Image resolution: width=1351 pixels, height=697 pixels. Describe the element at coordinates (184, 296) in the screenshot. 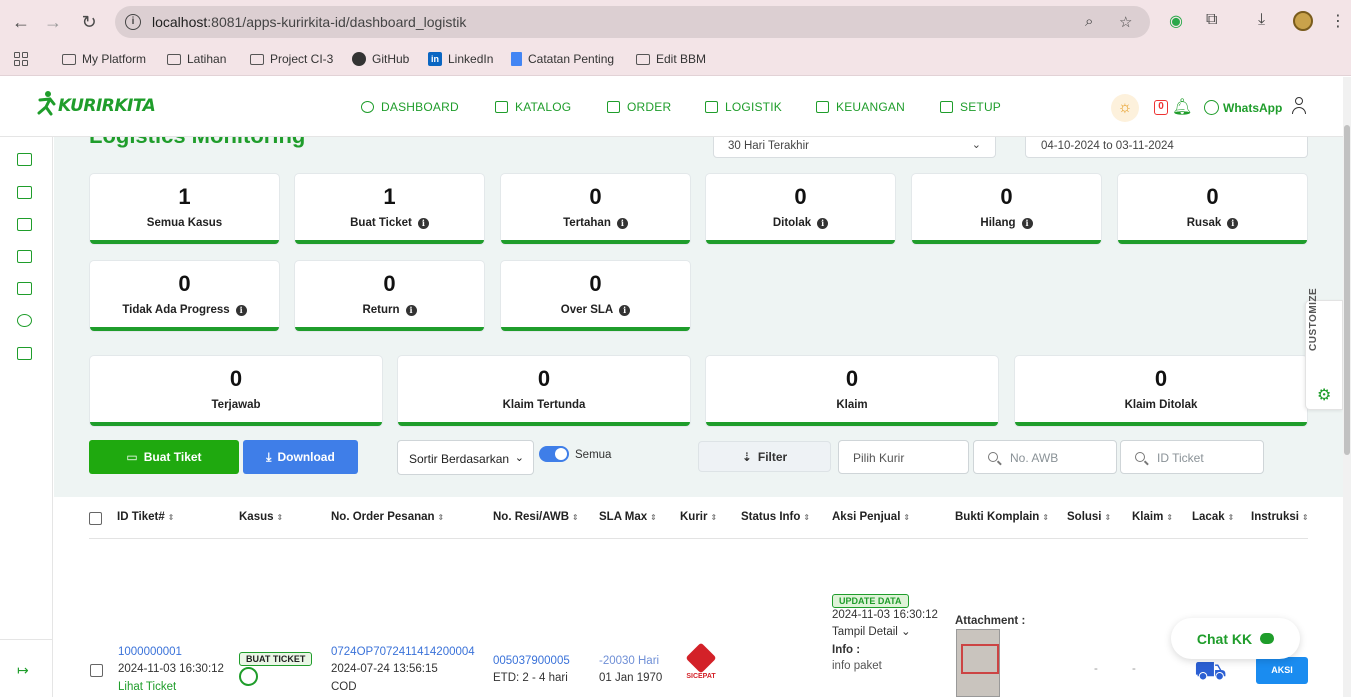

I see `card-tidak-ada-progress: 0 Tidak Ada Progress i` at that location.